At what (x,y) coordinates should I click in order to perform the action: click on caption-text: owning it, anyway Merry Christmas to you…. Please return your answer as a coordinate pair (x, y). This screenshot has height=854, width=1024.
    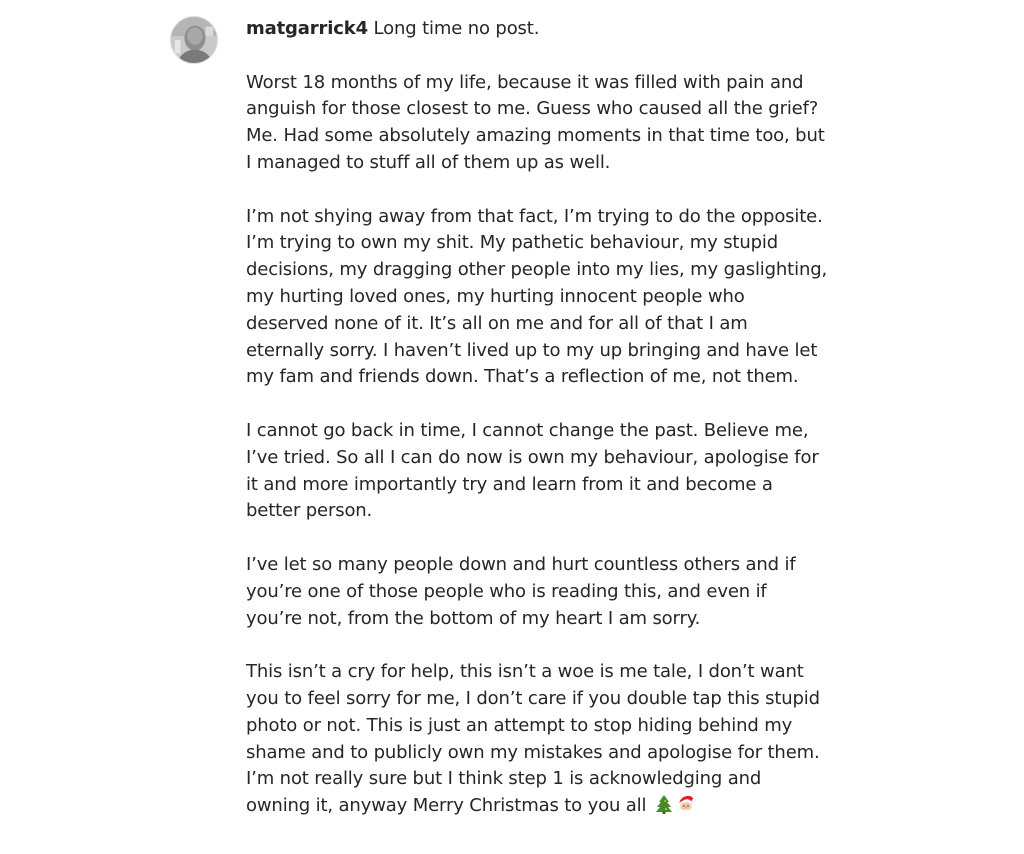
    Looking at the image, I should click on (449, 806).